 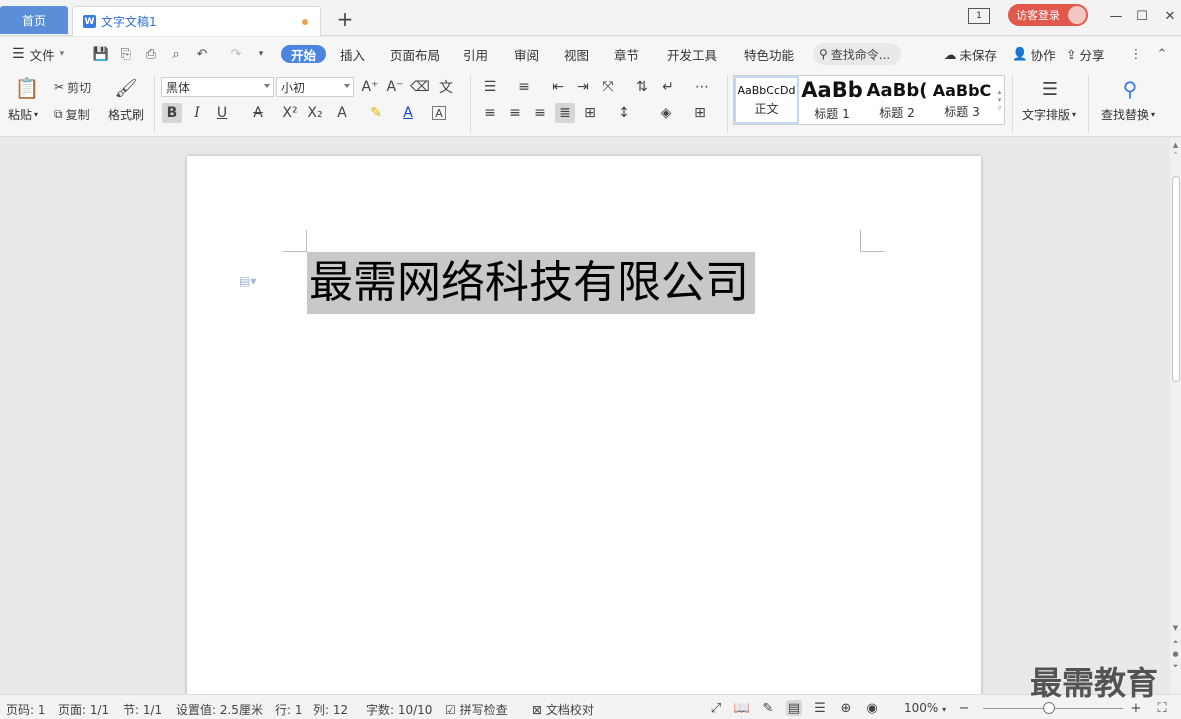 What do you see at coordinates (642, 87) in the screenshot?
I see `sort-icon: ⇅` at bounding box center [642, 87].